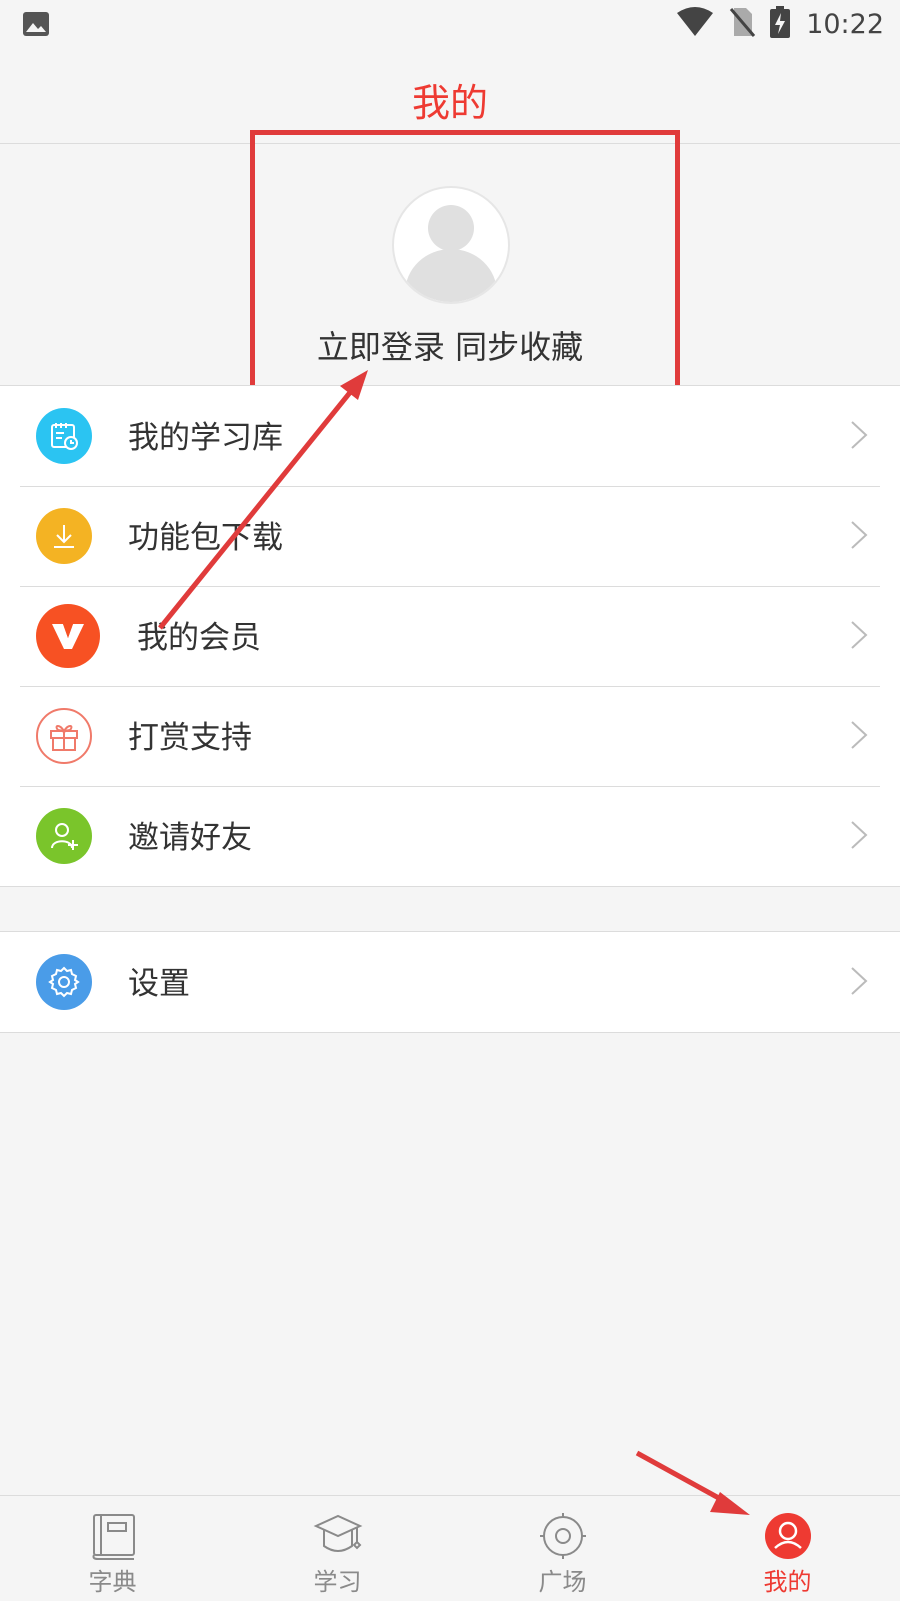  What do you see at coordinates (205, 538) in the screenshot?
I see `menu-label: 功能包下载` at bounding box center [205, 538].